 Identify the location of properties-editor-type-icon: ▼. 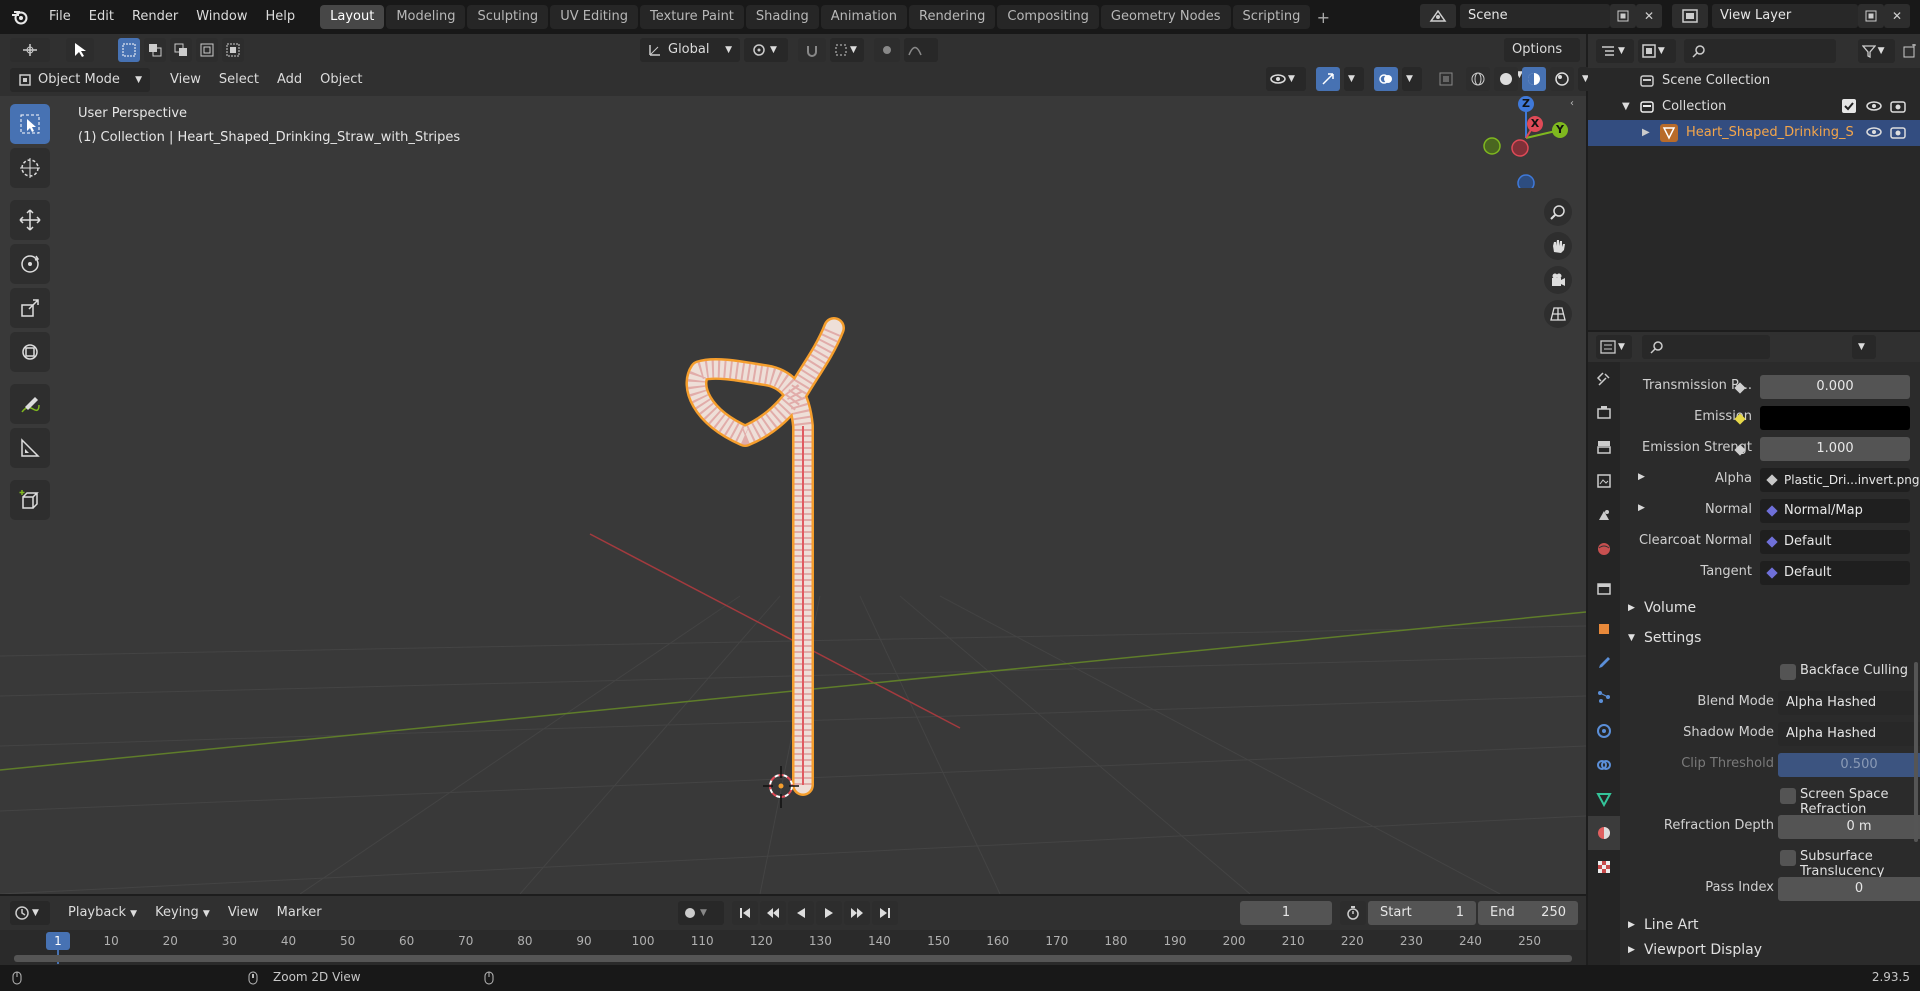
(1614, 347).